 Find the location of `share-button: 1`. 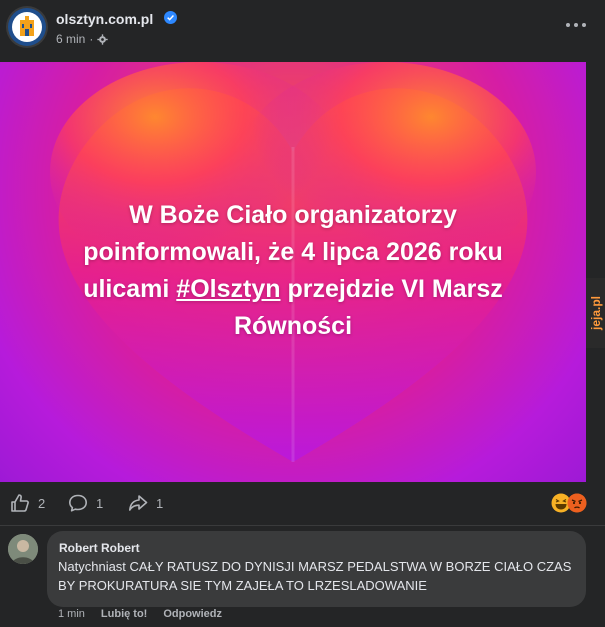

share-button: 1 is located at coordinates (145, 503).